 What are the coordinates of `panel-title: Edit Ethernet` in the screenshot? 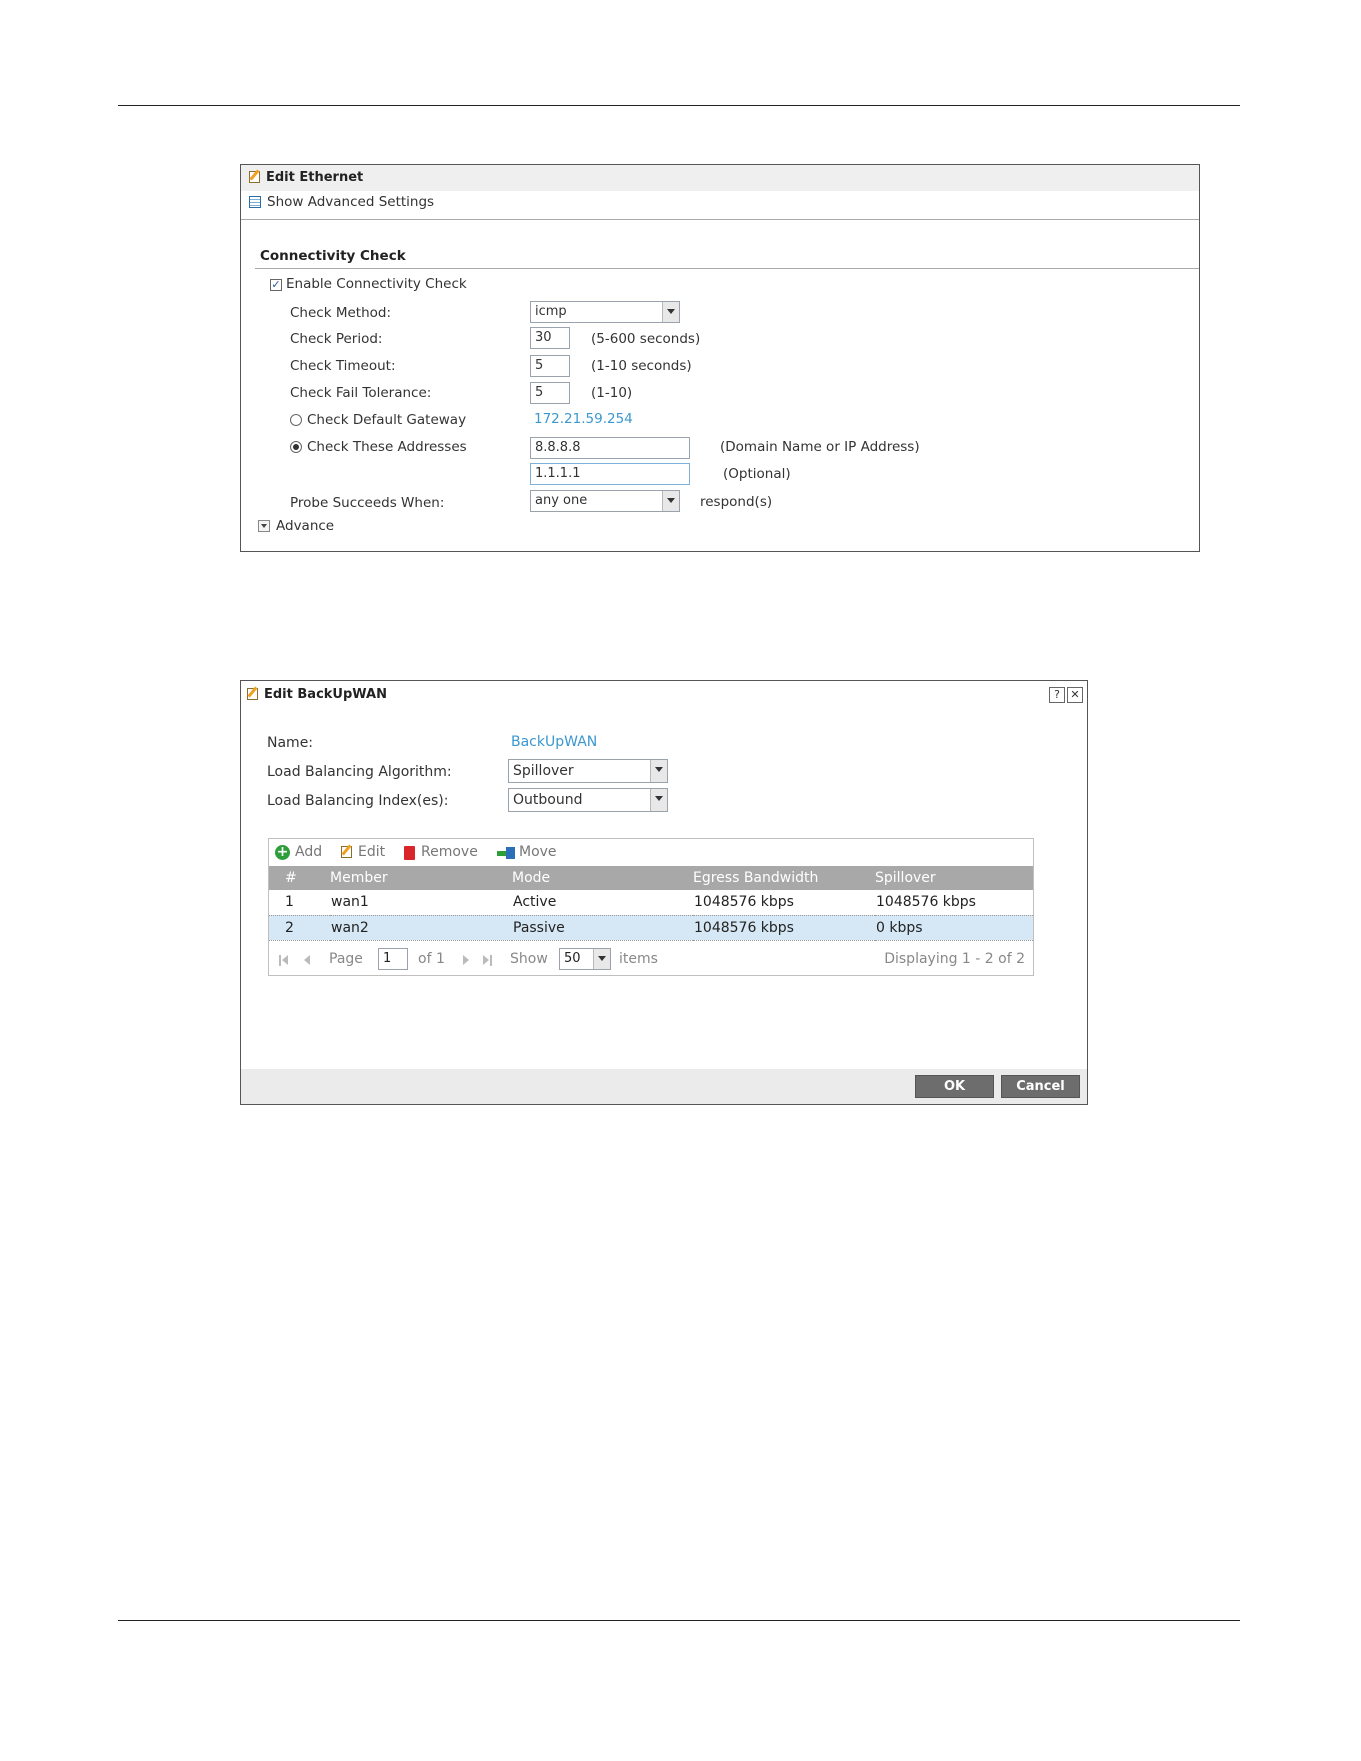 It's located at (315, 177).